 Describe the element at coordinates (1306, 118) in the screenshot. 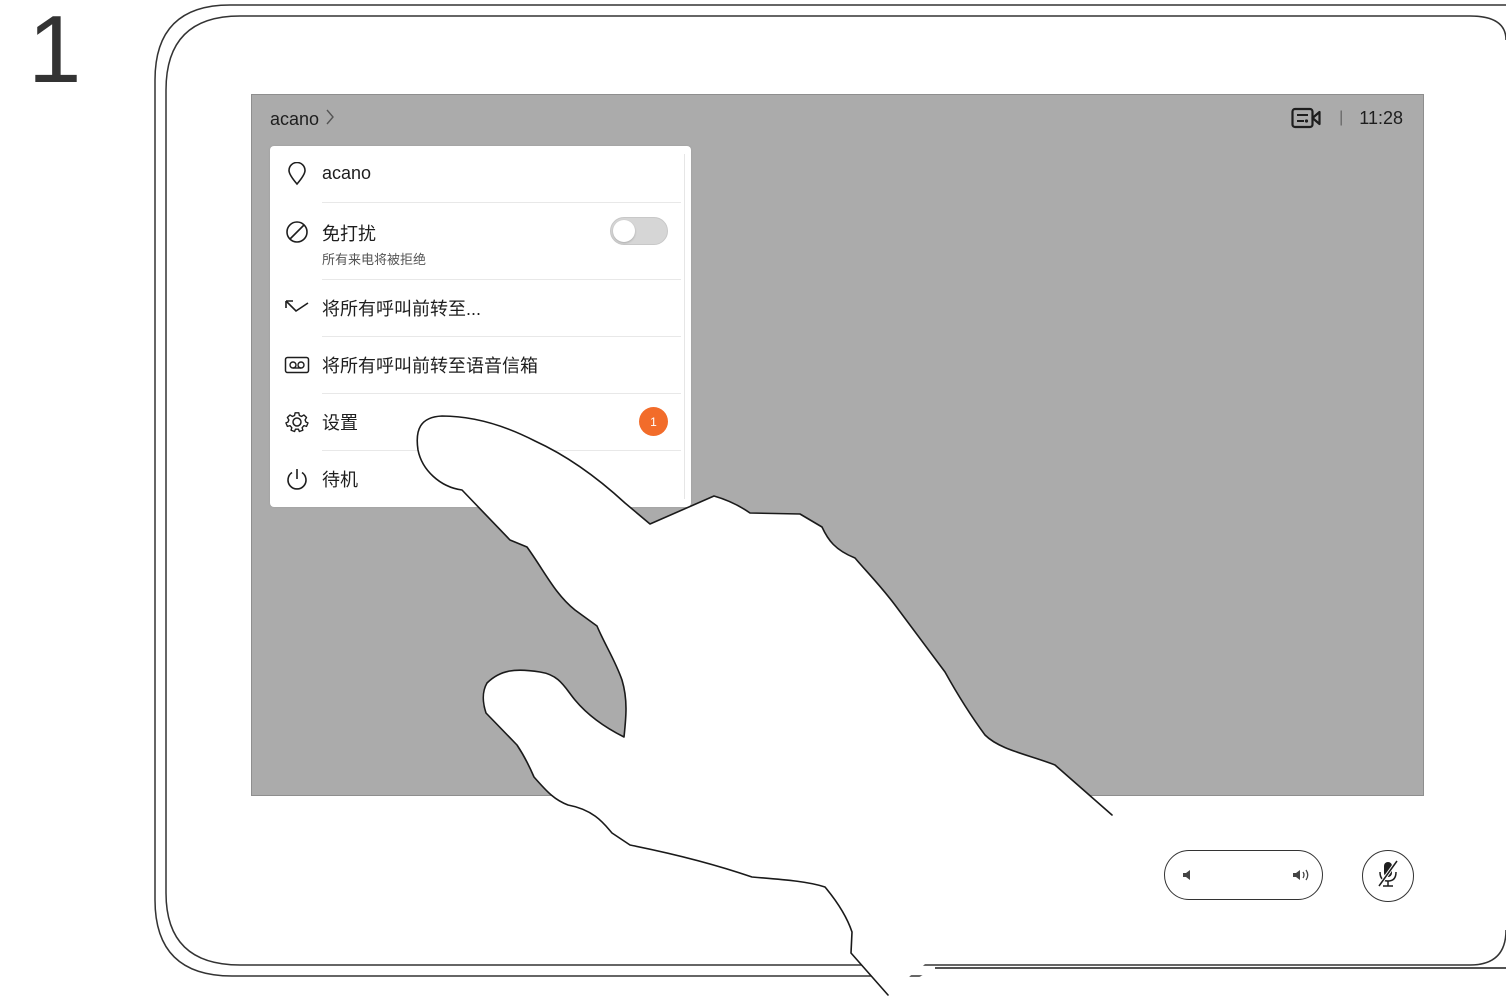

I see `video-camera-icon` at that location.